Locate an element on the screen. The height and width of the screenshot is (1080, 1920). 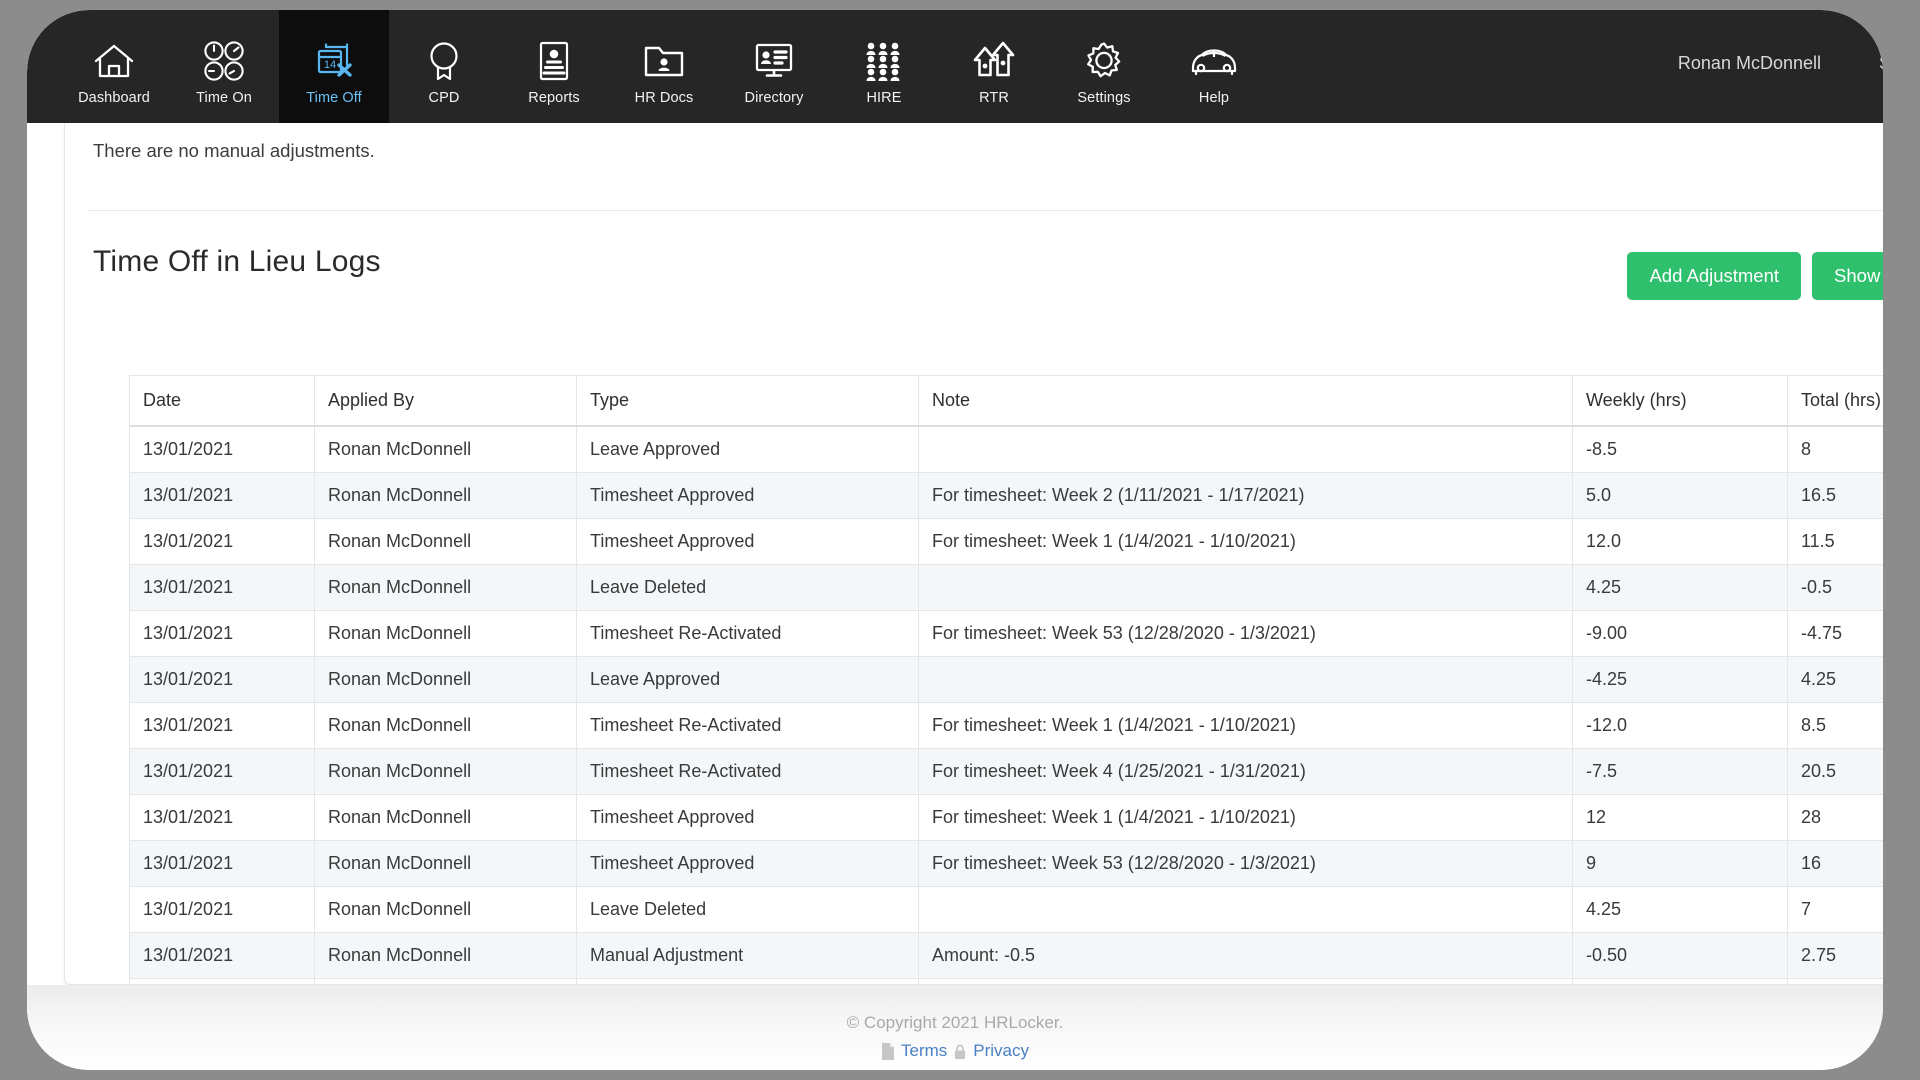
column-header-applied-by: Applied By is located at coordinates (445, 401).